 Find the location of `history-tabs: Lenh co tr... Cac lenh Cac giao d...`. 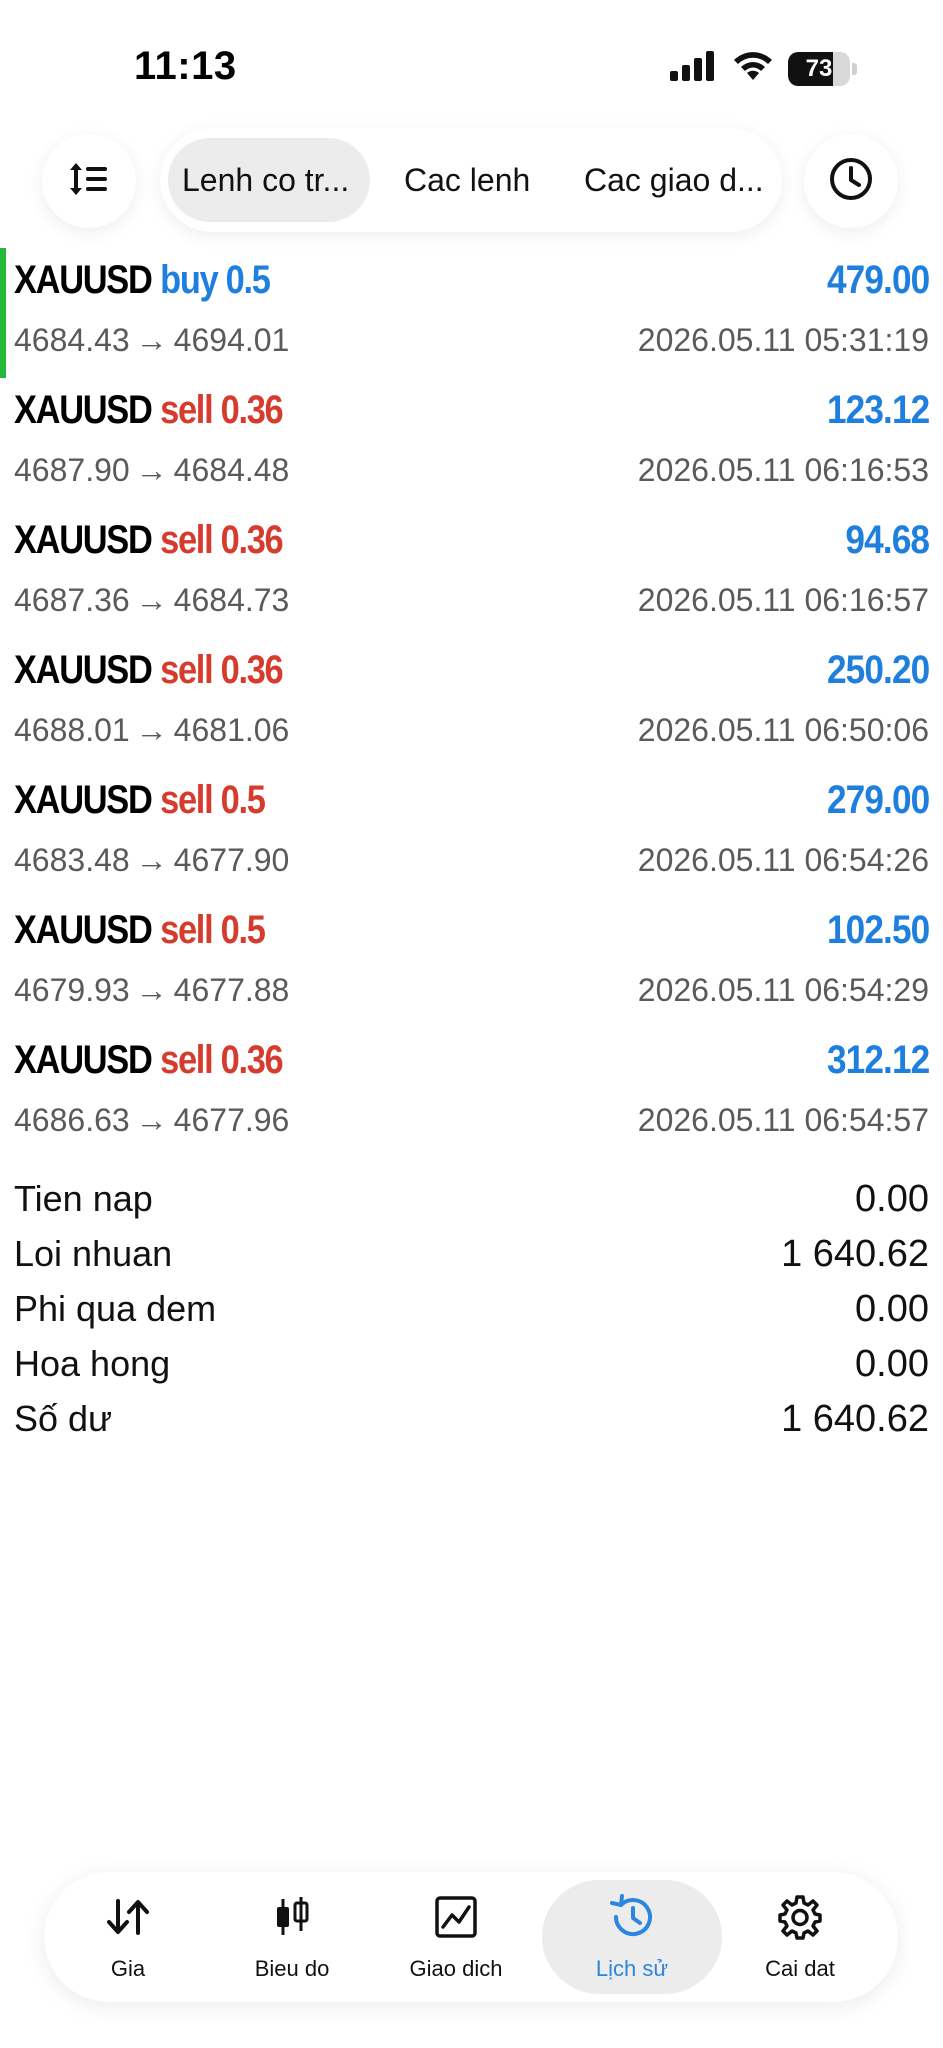

history-tabs: Lenh co tr... Cac lenh Cac giao d... is located at coordinates (471, 180).